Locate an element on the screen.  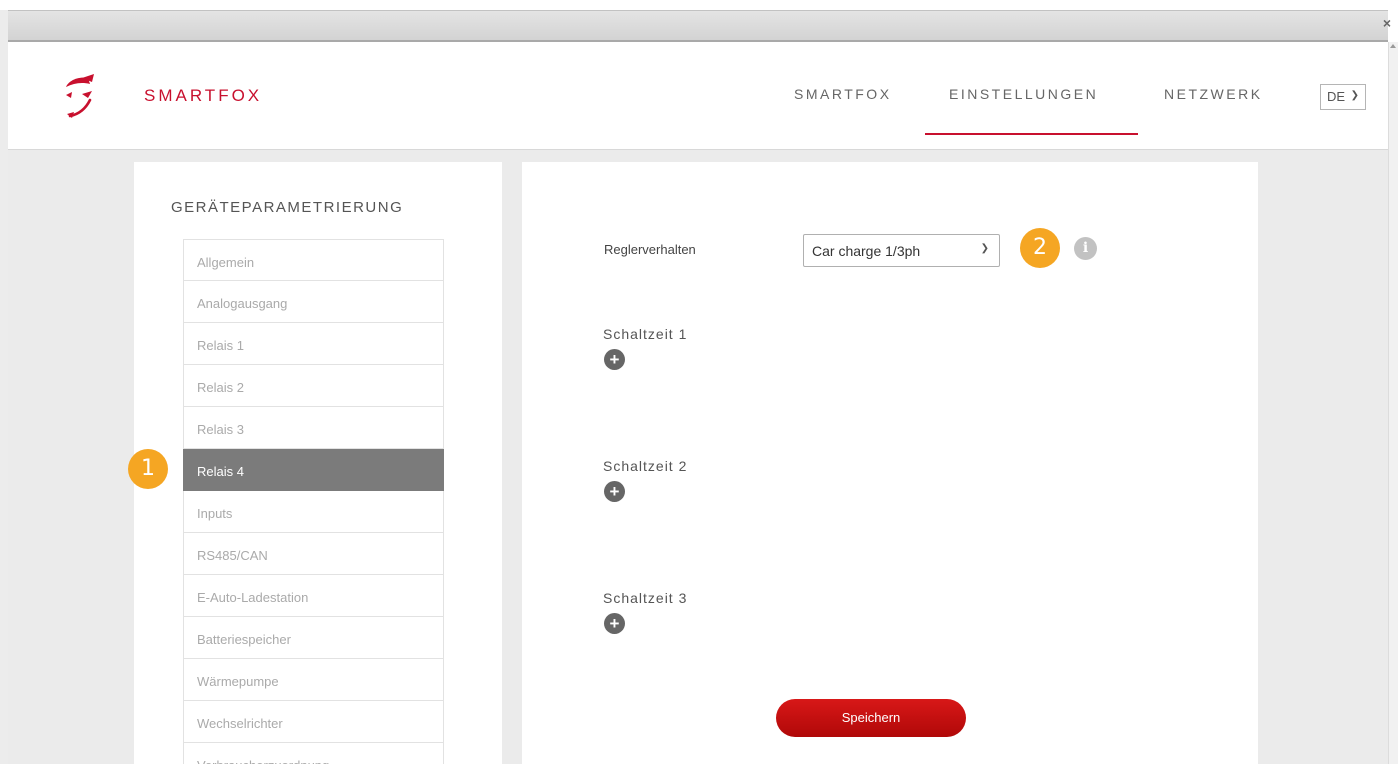
language-value: DE is located at coordinates (1336, 96).